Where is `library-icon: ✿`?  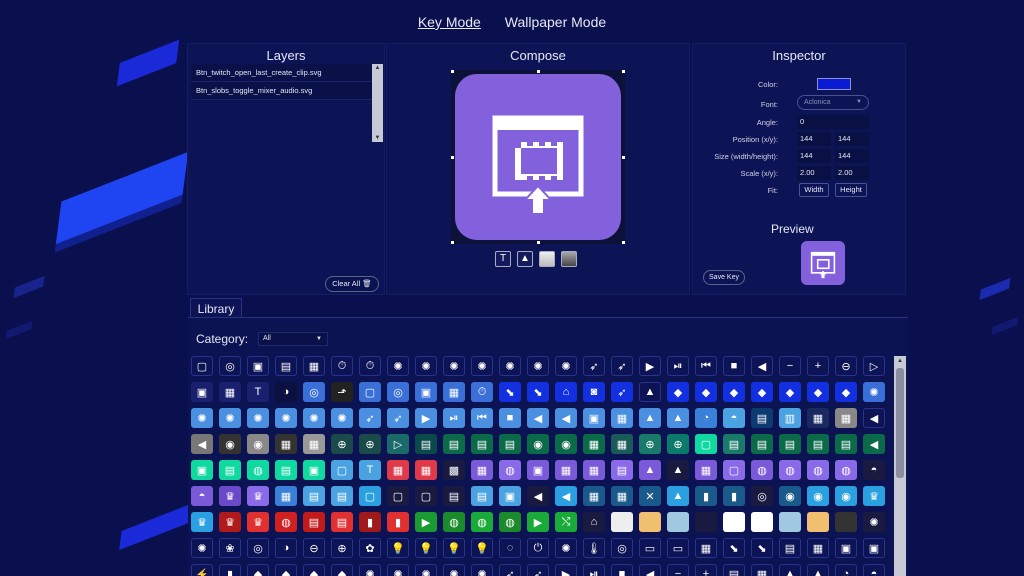 library-icon: ✿ is located at coordinates (370, 548).